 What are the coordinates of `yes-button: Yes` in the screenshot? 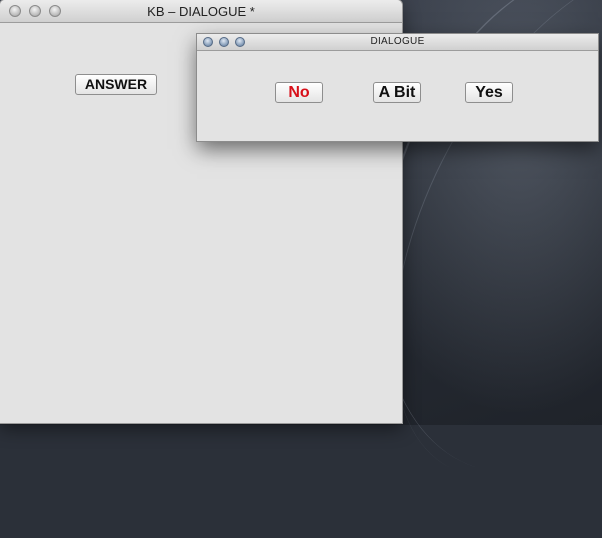 It's located at (489, 92).